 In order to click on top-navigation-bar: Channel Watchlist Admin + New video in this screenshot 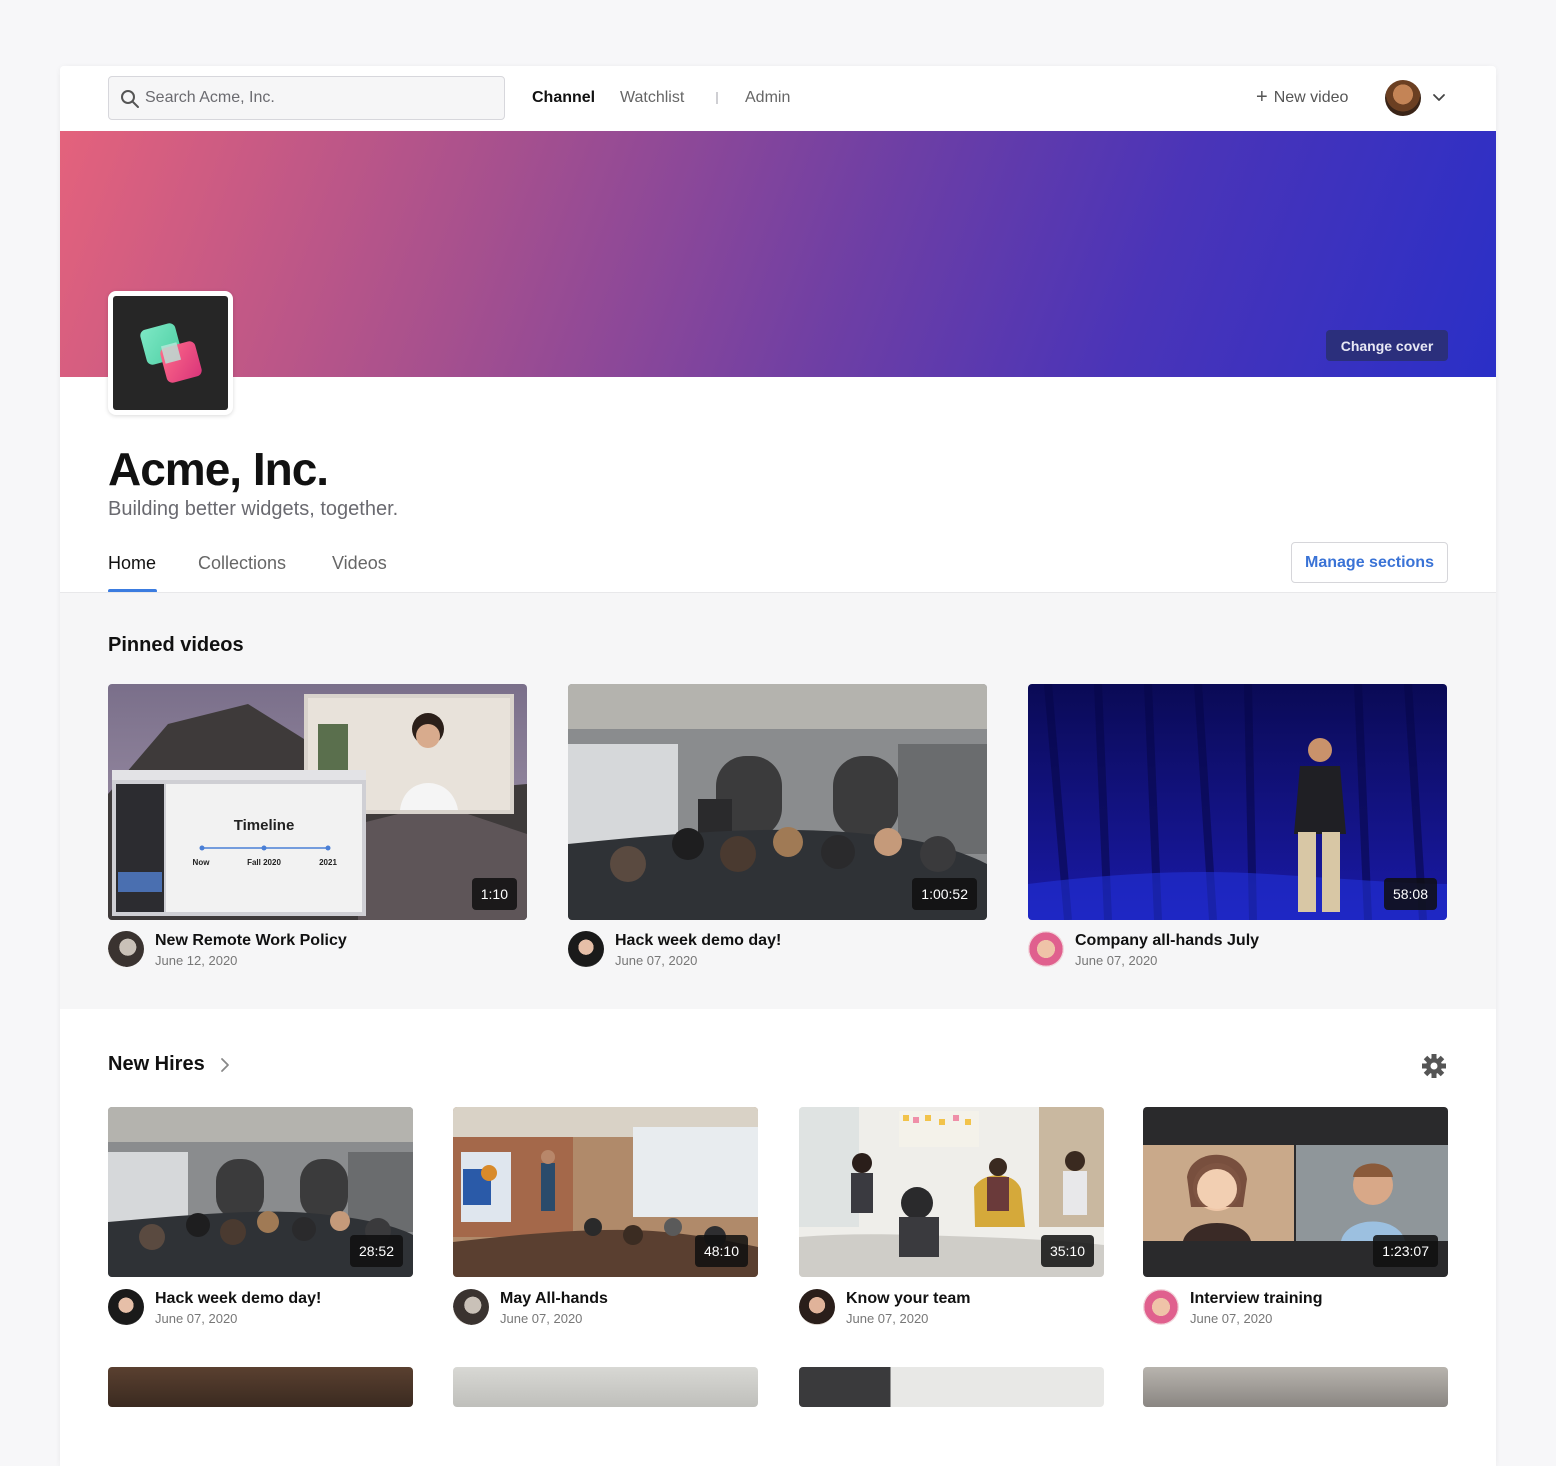, I will do `click(778, 98)`.